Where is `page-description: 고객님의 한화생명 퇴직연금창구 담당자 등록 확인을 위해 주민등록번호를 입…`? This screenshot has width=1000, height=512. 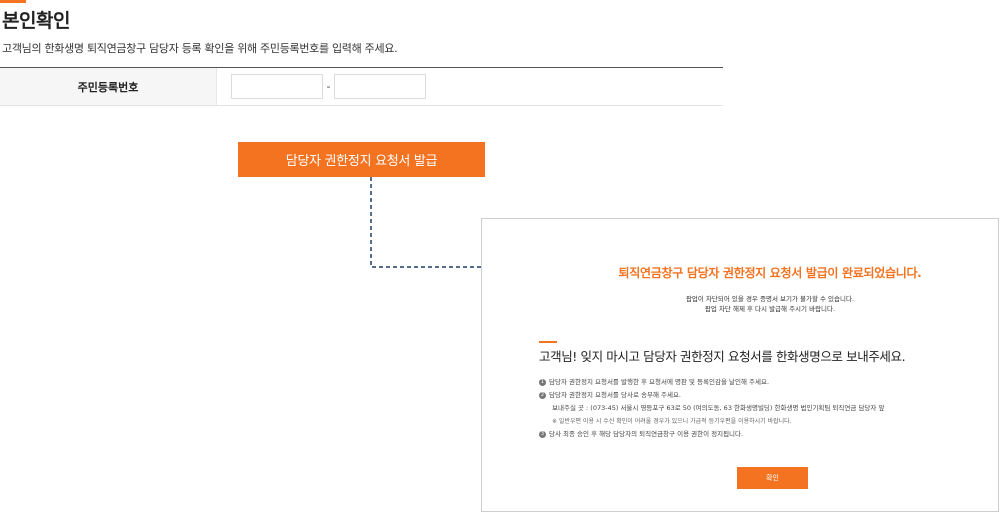
page-description: 고객님의 한화생명 퇴직연금창구 담당자 등록 확인을 위해 주민등록번호를 입… is located at coordinates (200, 48).